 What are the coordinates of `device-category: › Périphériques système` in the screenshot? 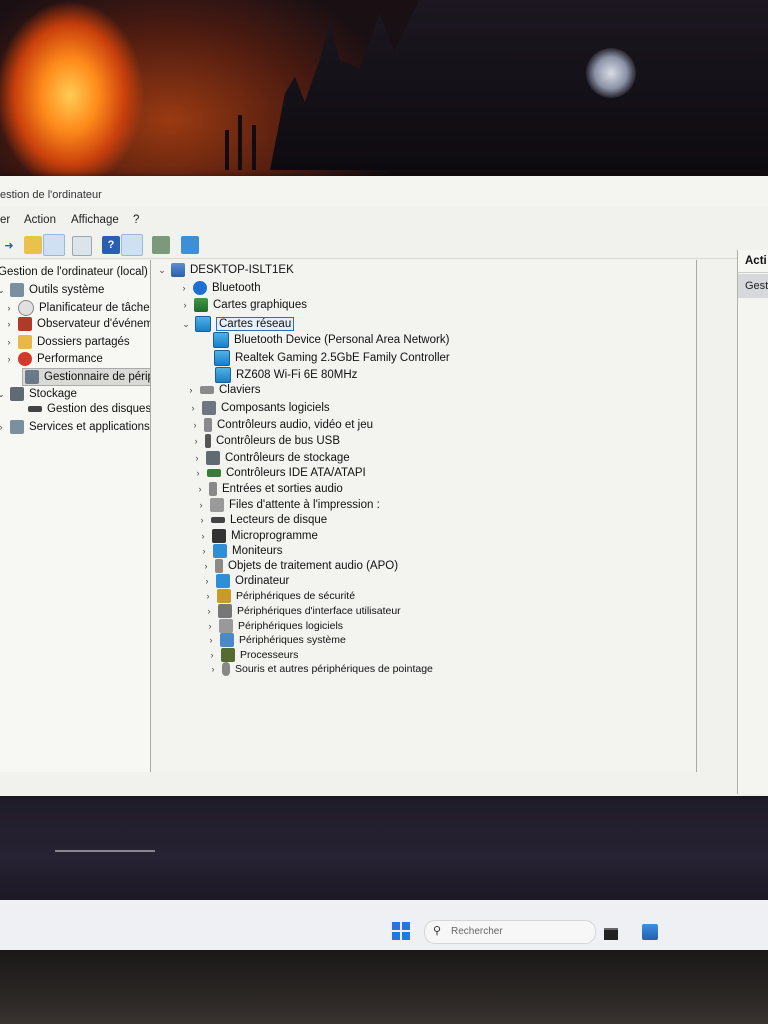 It's located at (276, 640).